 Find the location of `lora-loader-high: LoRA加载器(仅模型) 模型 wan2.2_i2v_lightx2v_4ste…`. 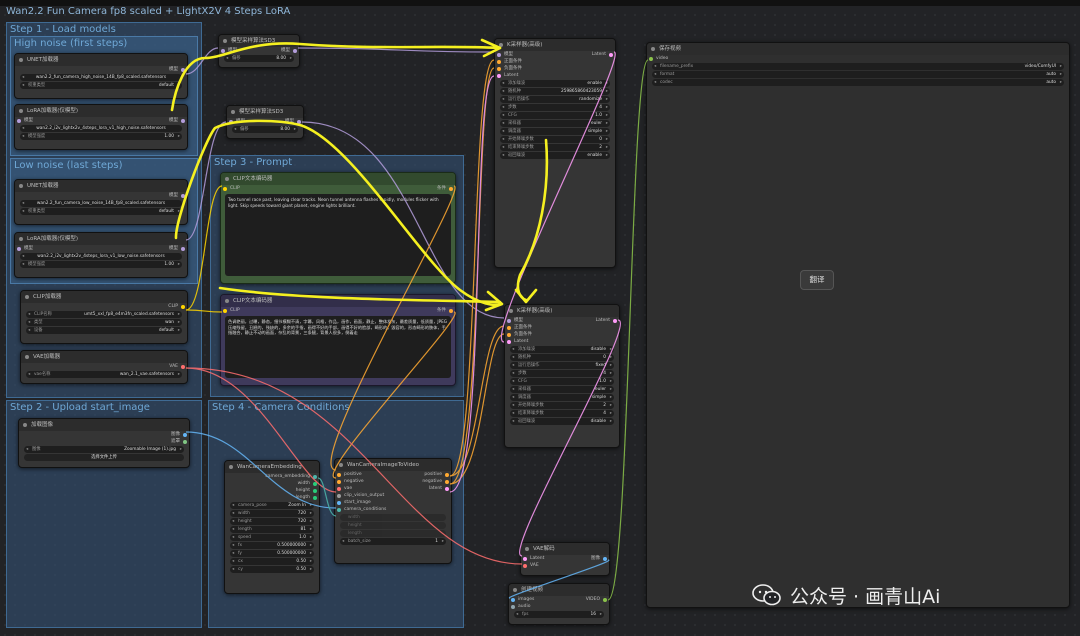

lora-loader-high: LoRA加载器(仅模型) 模型 wan2.2_i2v_lightx2v_4ste… is located at coordinates (101, 127).